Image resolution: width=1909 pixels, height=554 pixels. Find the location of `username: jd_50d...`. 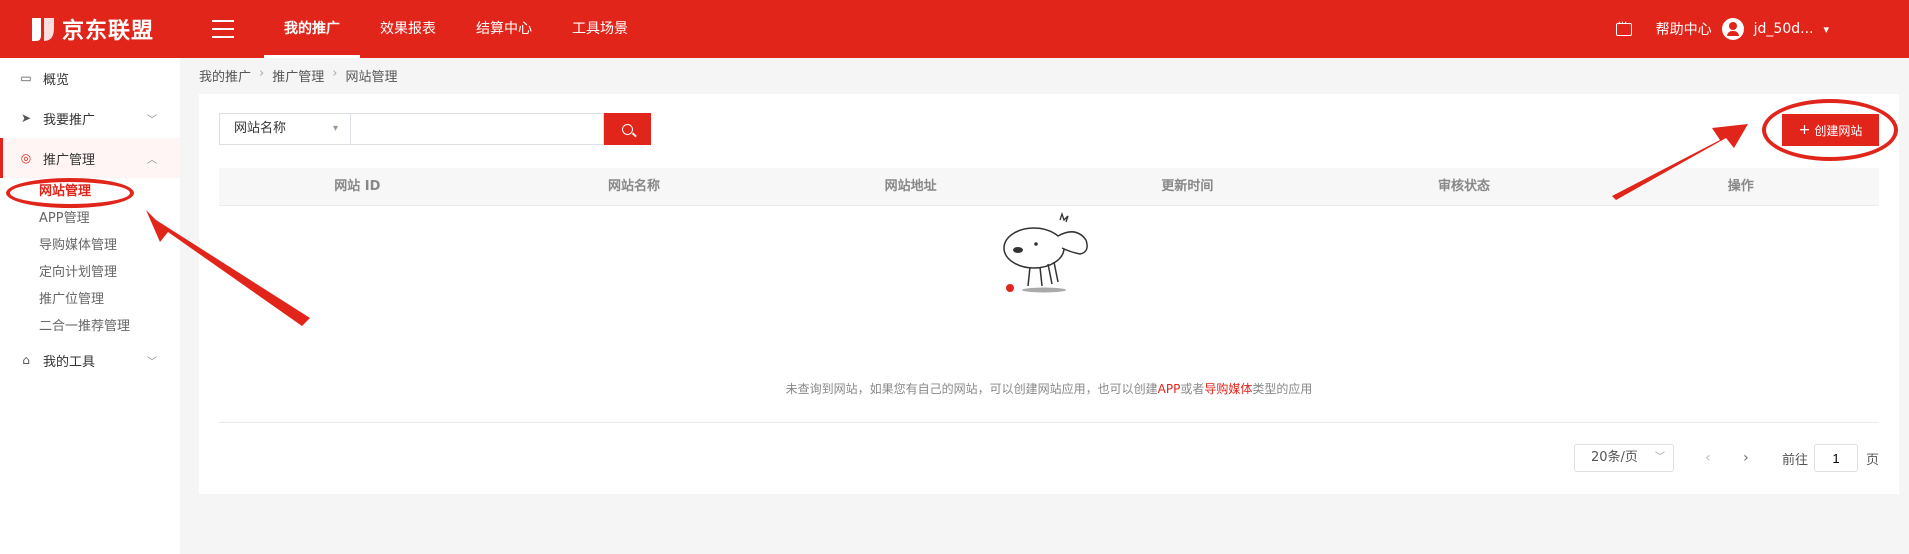

username: jd_50d... is located at coordinates (1784, 29).